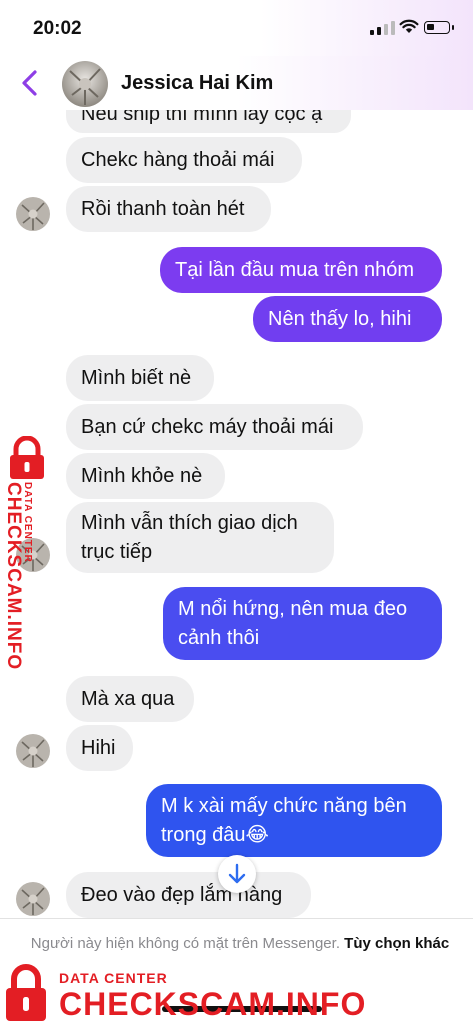 This screenshot has width=473, height=1025. Describe the element at coordinates (130, 699) in the screenshot. I see `message-bubble-incoming: Mà xa qua` at that location.